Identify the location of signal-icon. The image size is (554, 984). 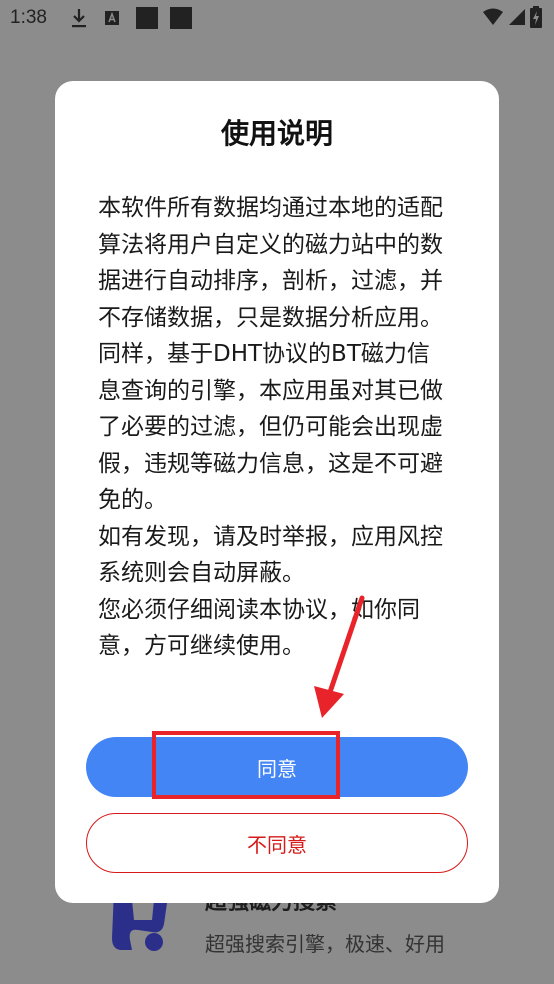
(517, 17).